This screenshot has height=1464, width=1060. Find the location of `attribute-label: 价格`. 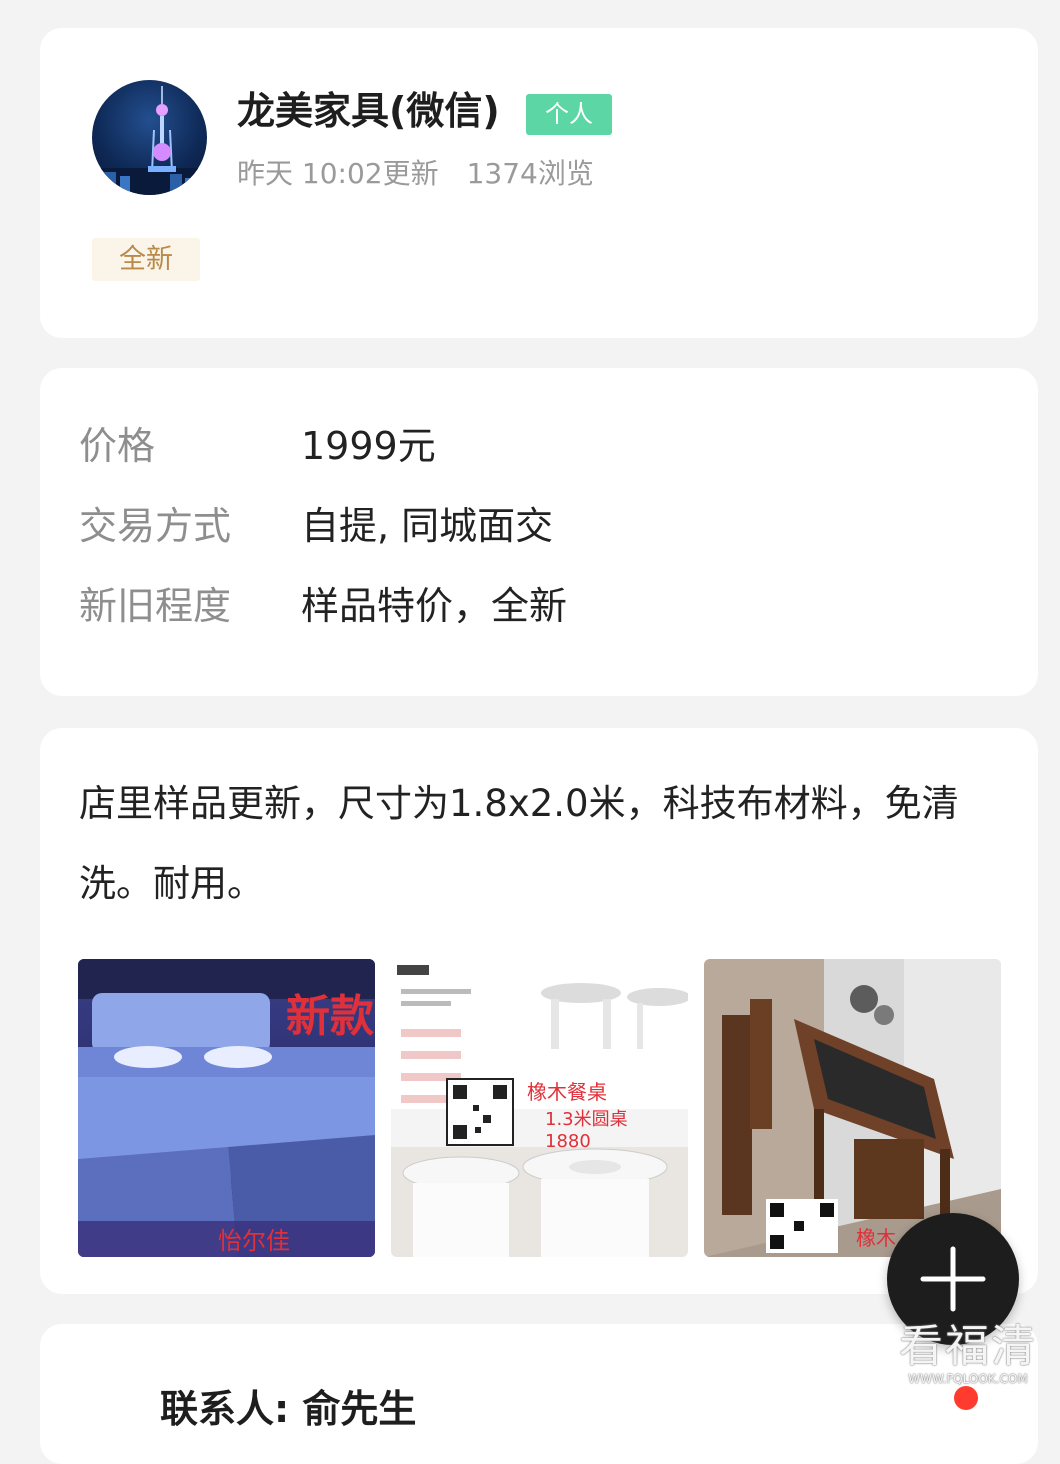

attribute-label: 价格 is located at coordinates (117, 446).